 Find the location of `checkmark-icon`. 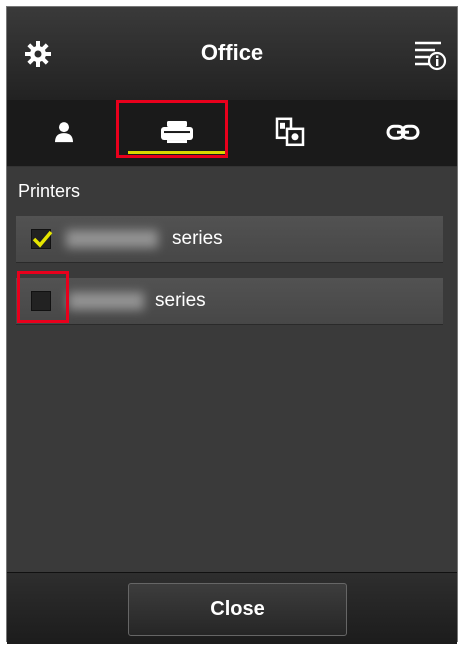

checkmark-icon is located at coordinates (42, 239).